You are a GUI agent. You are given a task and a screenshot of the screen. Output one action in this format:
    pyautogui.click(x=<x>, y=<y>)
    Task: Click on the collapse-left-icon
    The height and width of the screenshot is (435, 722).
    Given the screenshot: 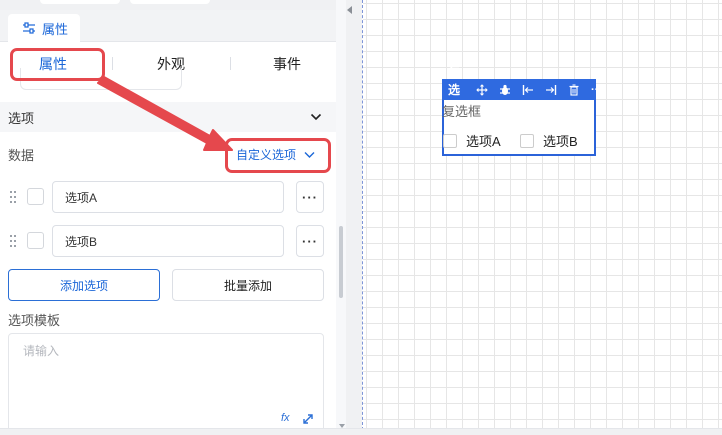 What is the action you would take?
    pyautogui.click(x=349, y=10)
    